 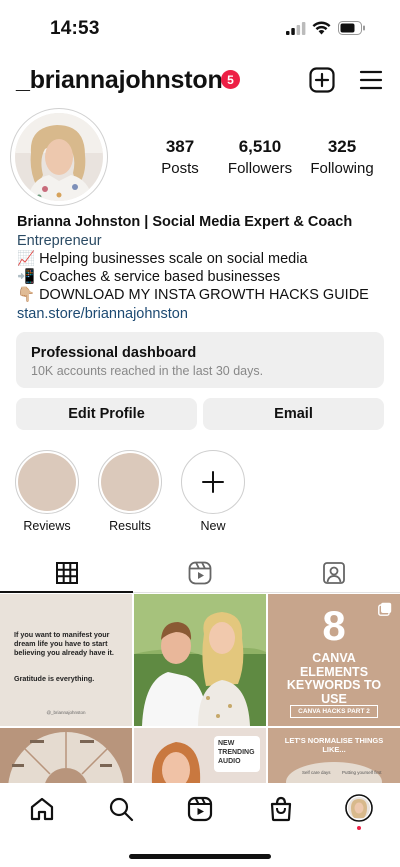 I want to click on profile-avatar-icon, so click(x=359, y=808).